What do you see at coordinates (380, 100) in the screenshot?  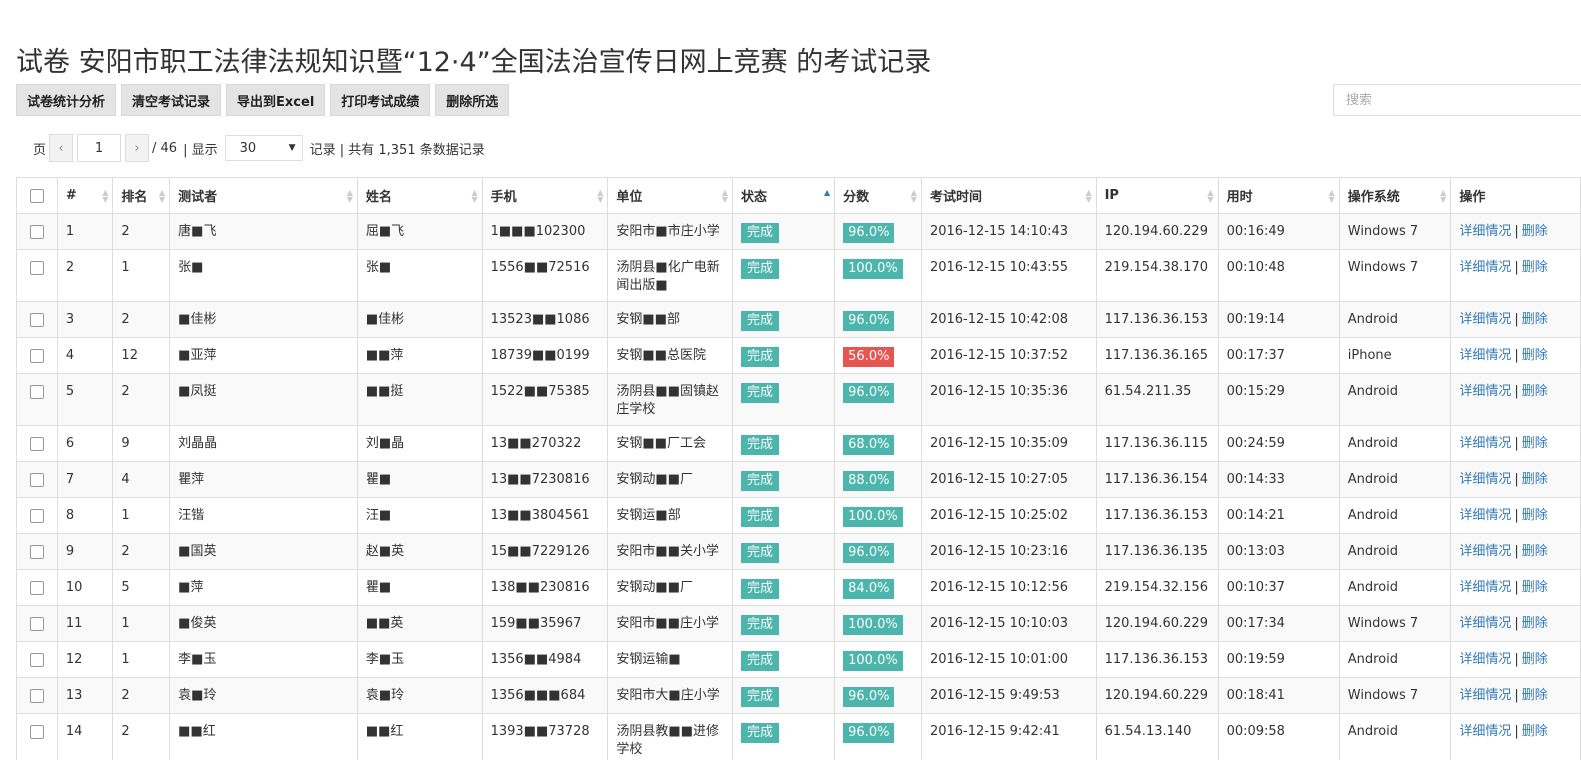 I see `print-scores-button: 打印考试成绩` at bounding box center [380, 100].